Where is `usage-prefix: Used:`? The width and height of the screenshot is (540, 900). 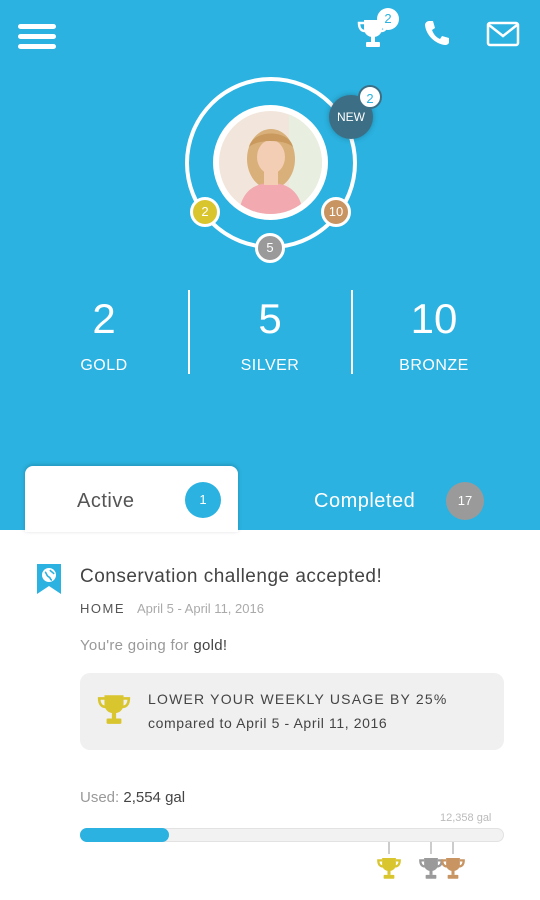
usage-prefix: Used: is located at coordinates (102, 797).